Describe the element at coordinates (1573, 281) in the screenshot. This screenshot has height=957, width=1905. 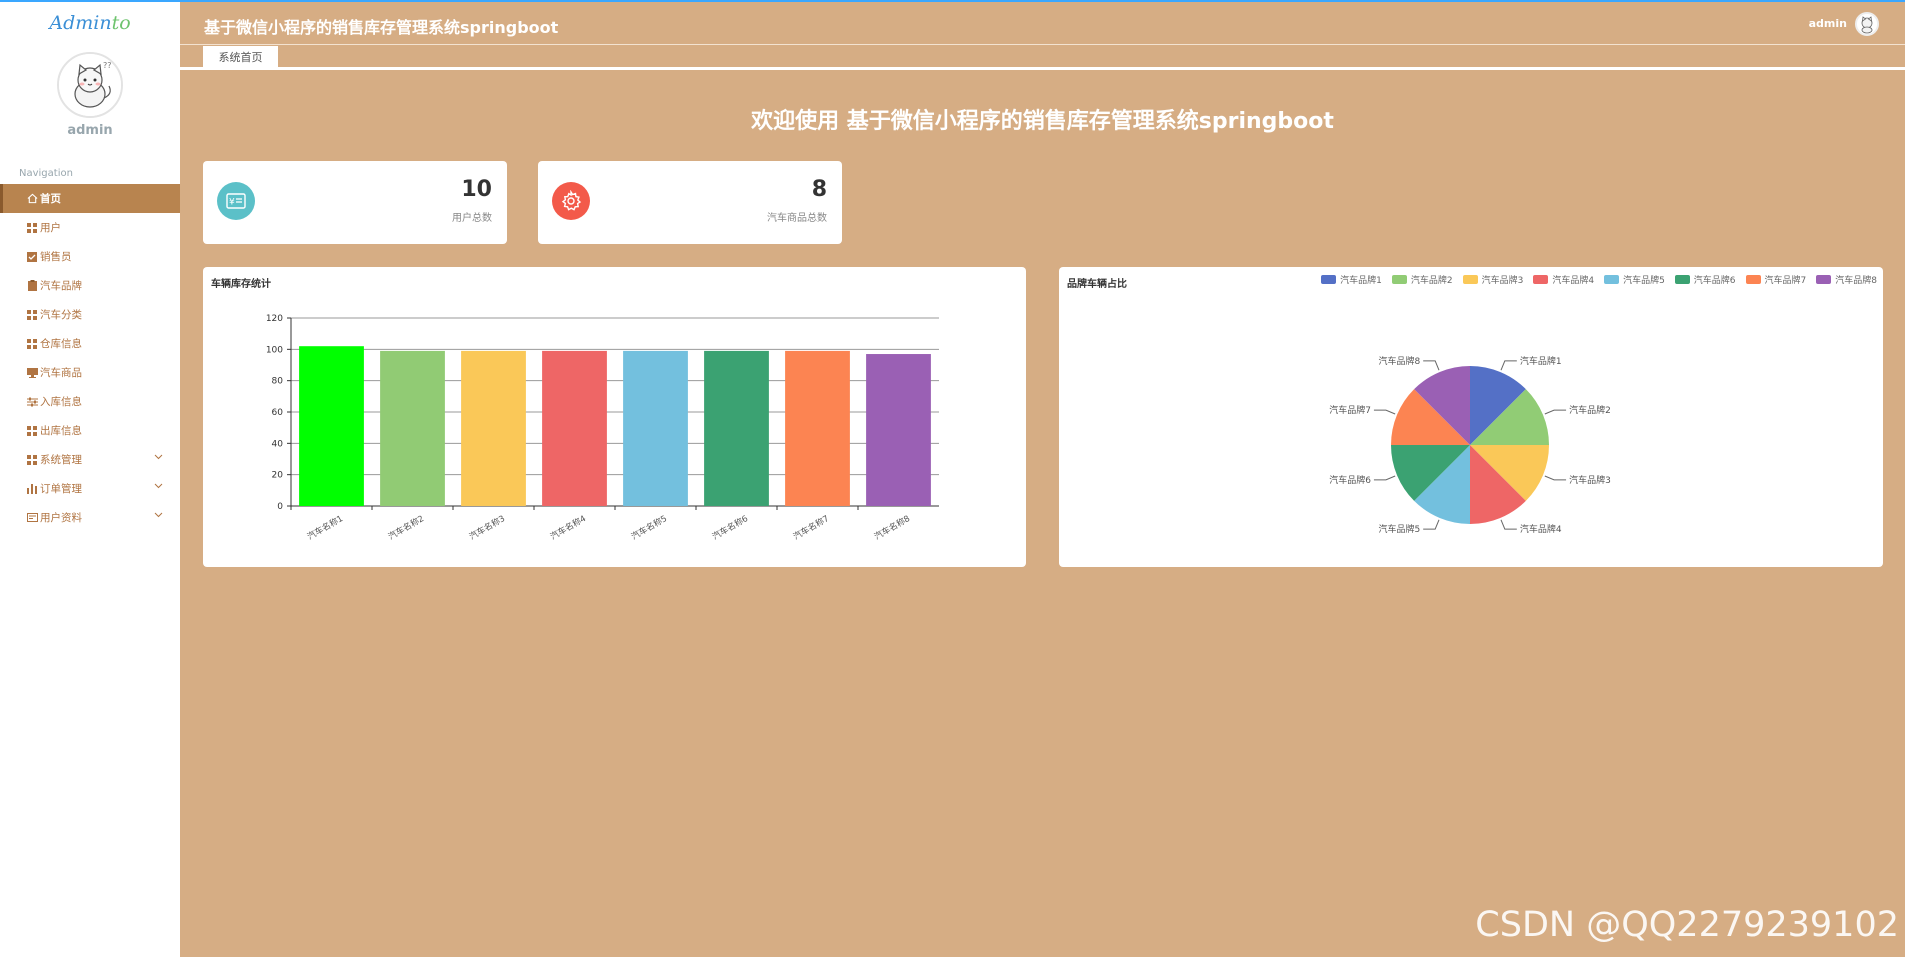
I see `legend-label: 汽车品牌4` at that location.